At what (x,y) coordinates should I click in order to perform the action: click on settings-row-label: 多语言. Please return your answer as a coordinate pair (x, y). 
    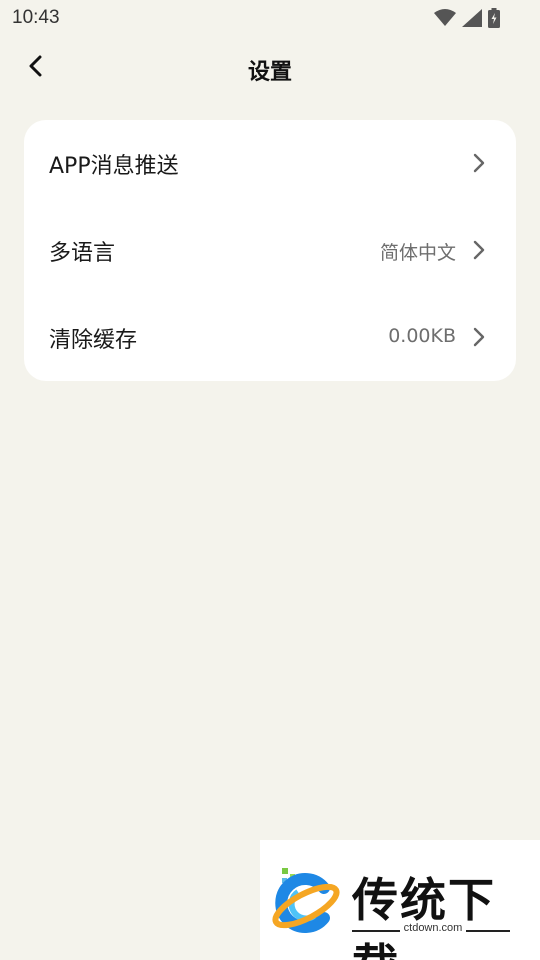
    Looking at the image, I should click on (82, 253).